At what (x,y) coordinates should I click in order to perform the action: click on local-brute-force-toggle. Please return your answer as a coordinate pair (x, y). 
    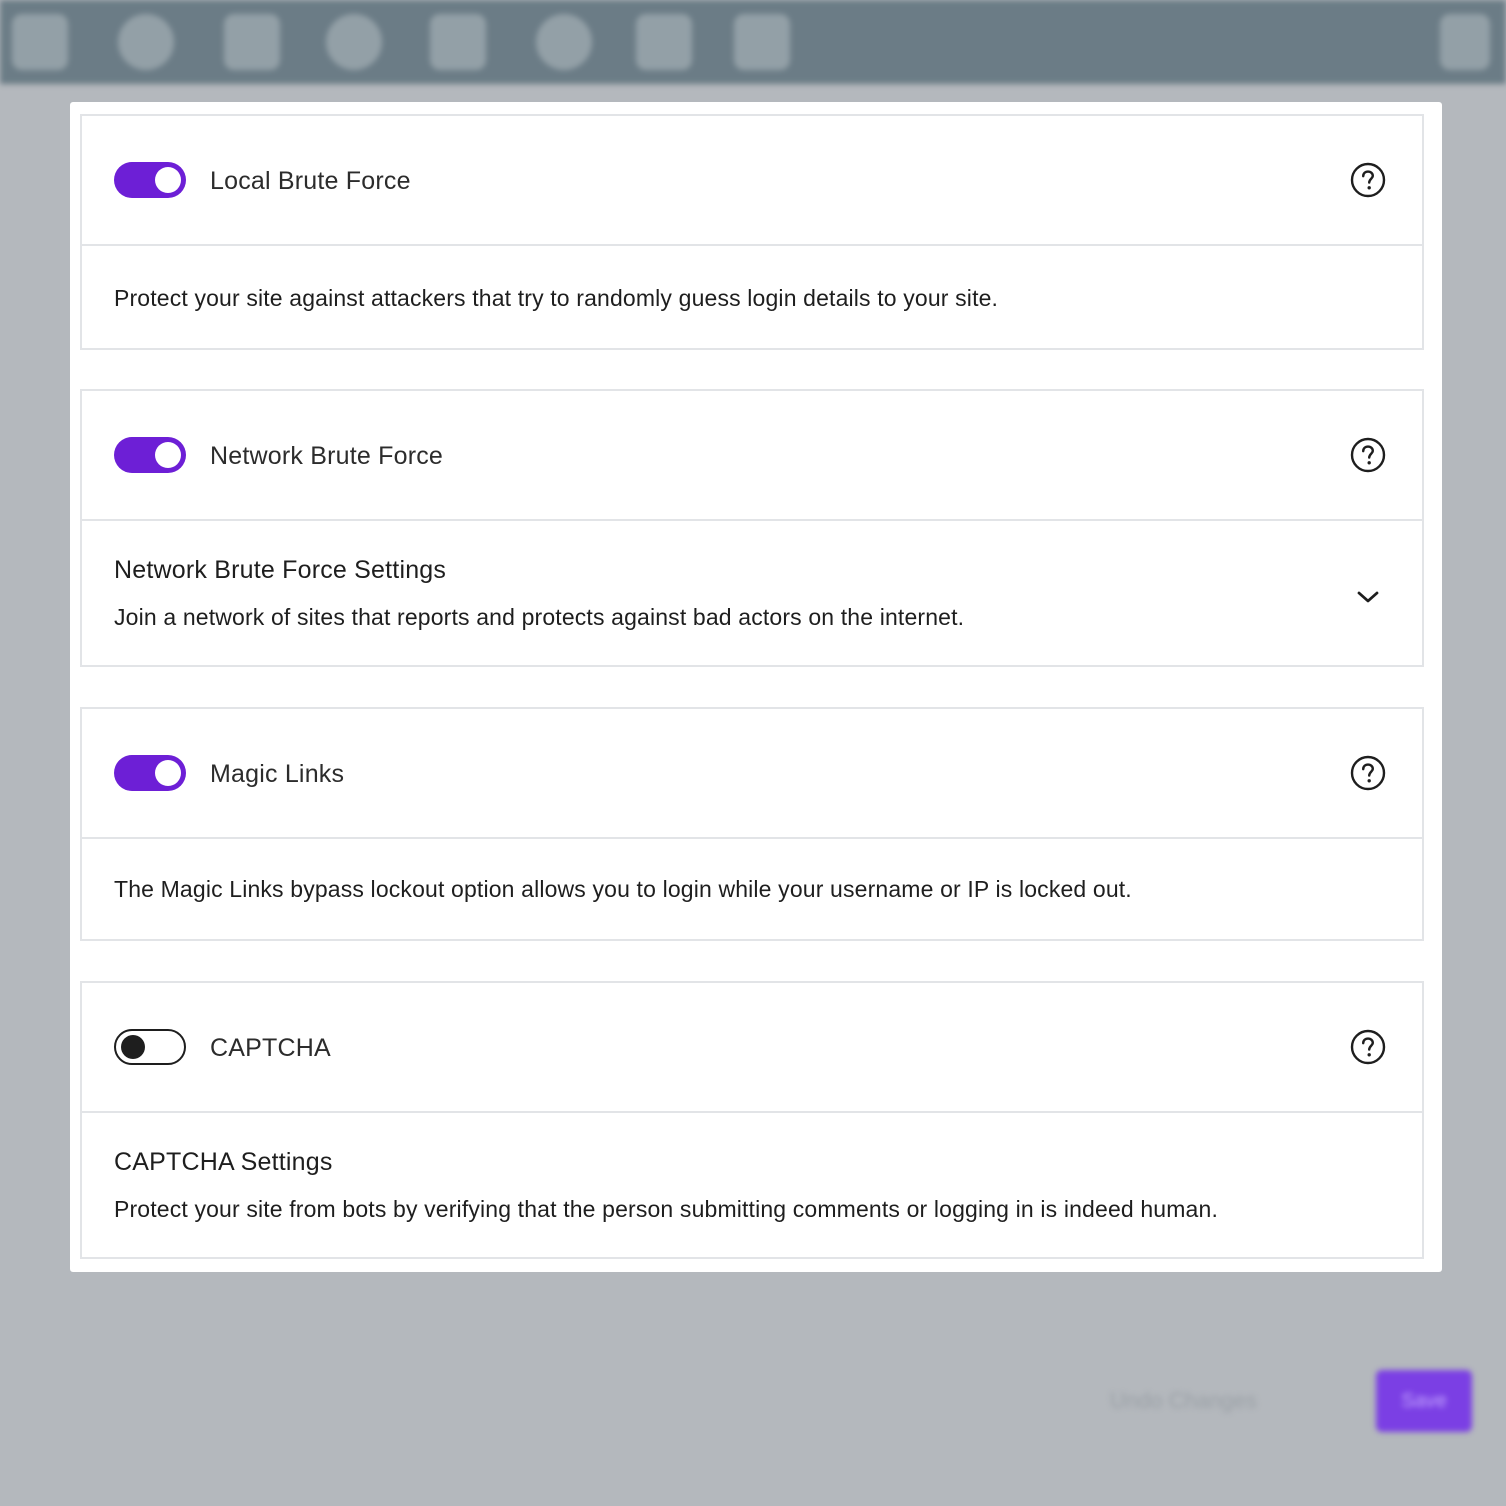
    Looking at the image, I should click on (150, 180).